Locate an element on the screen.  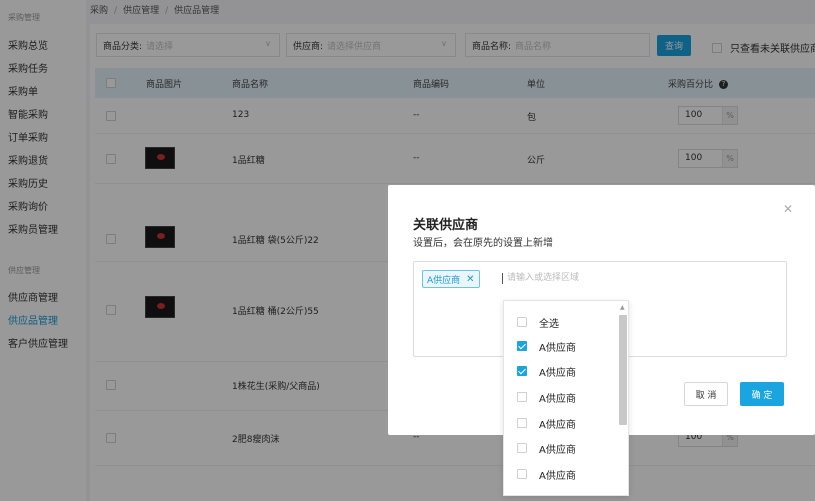
supplier-dropdown: ▲ 全选 A供应商 A供应商 A供应商 A供应商 A供应商 A供应商 is located at coordinates (566, 398).